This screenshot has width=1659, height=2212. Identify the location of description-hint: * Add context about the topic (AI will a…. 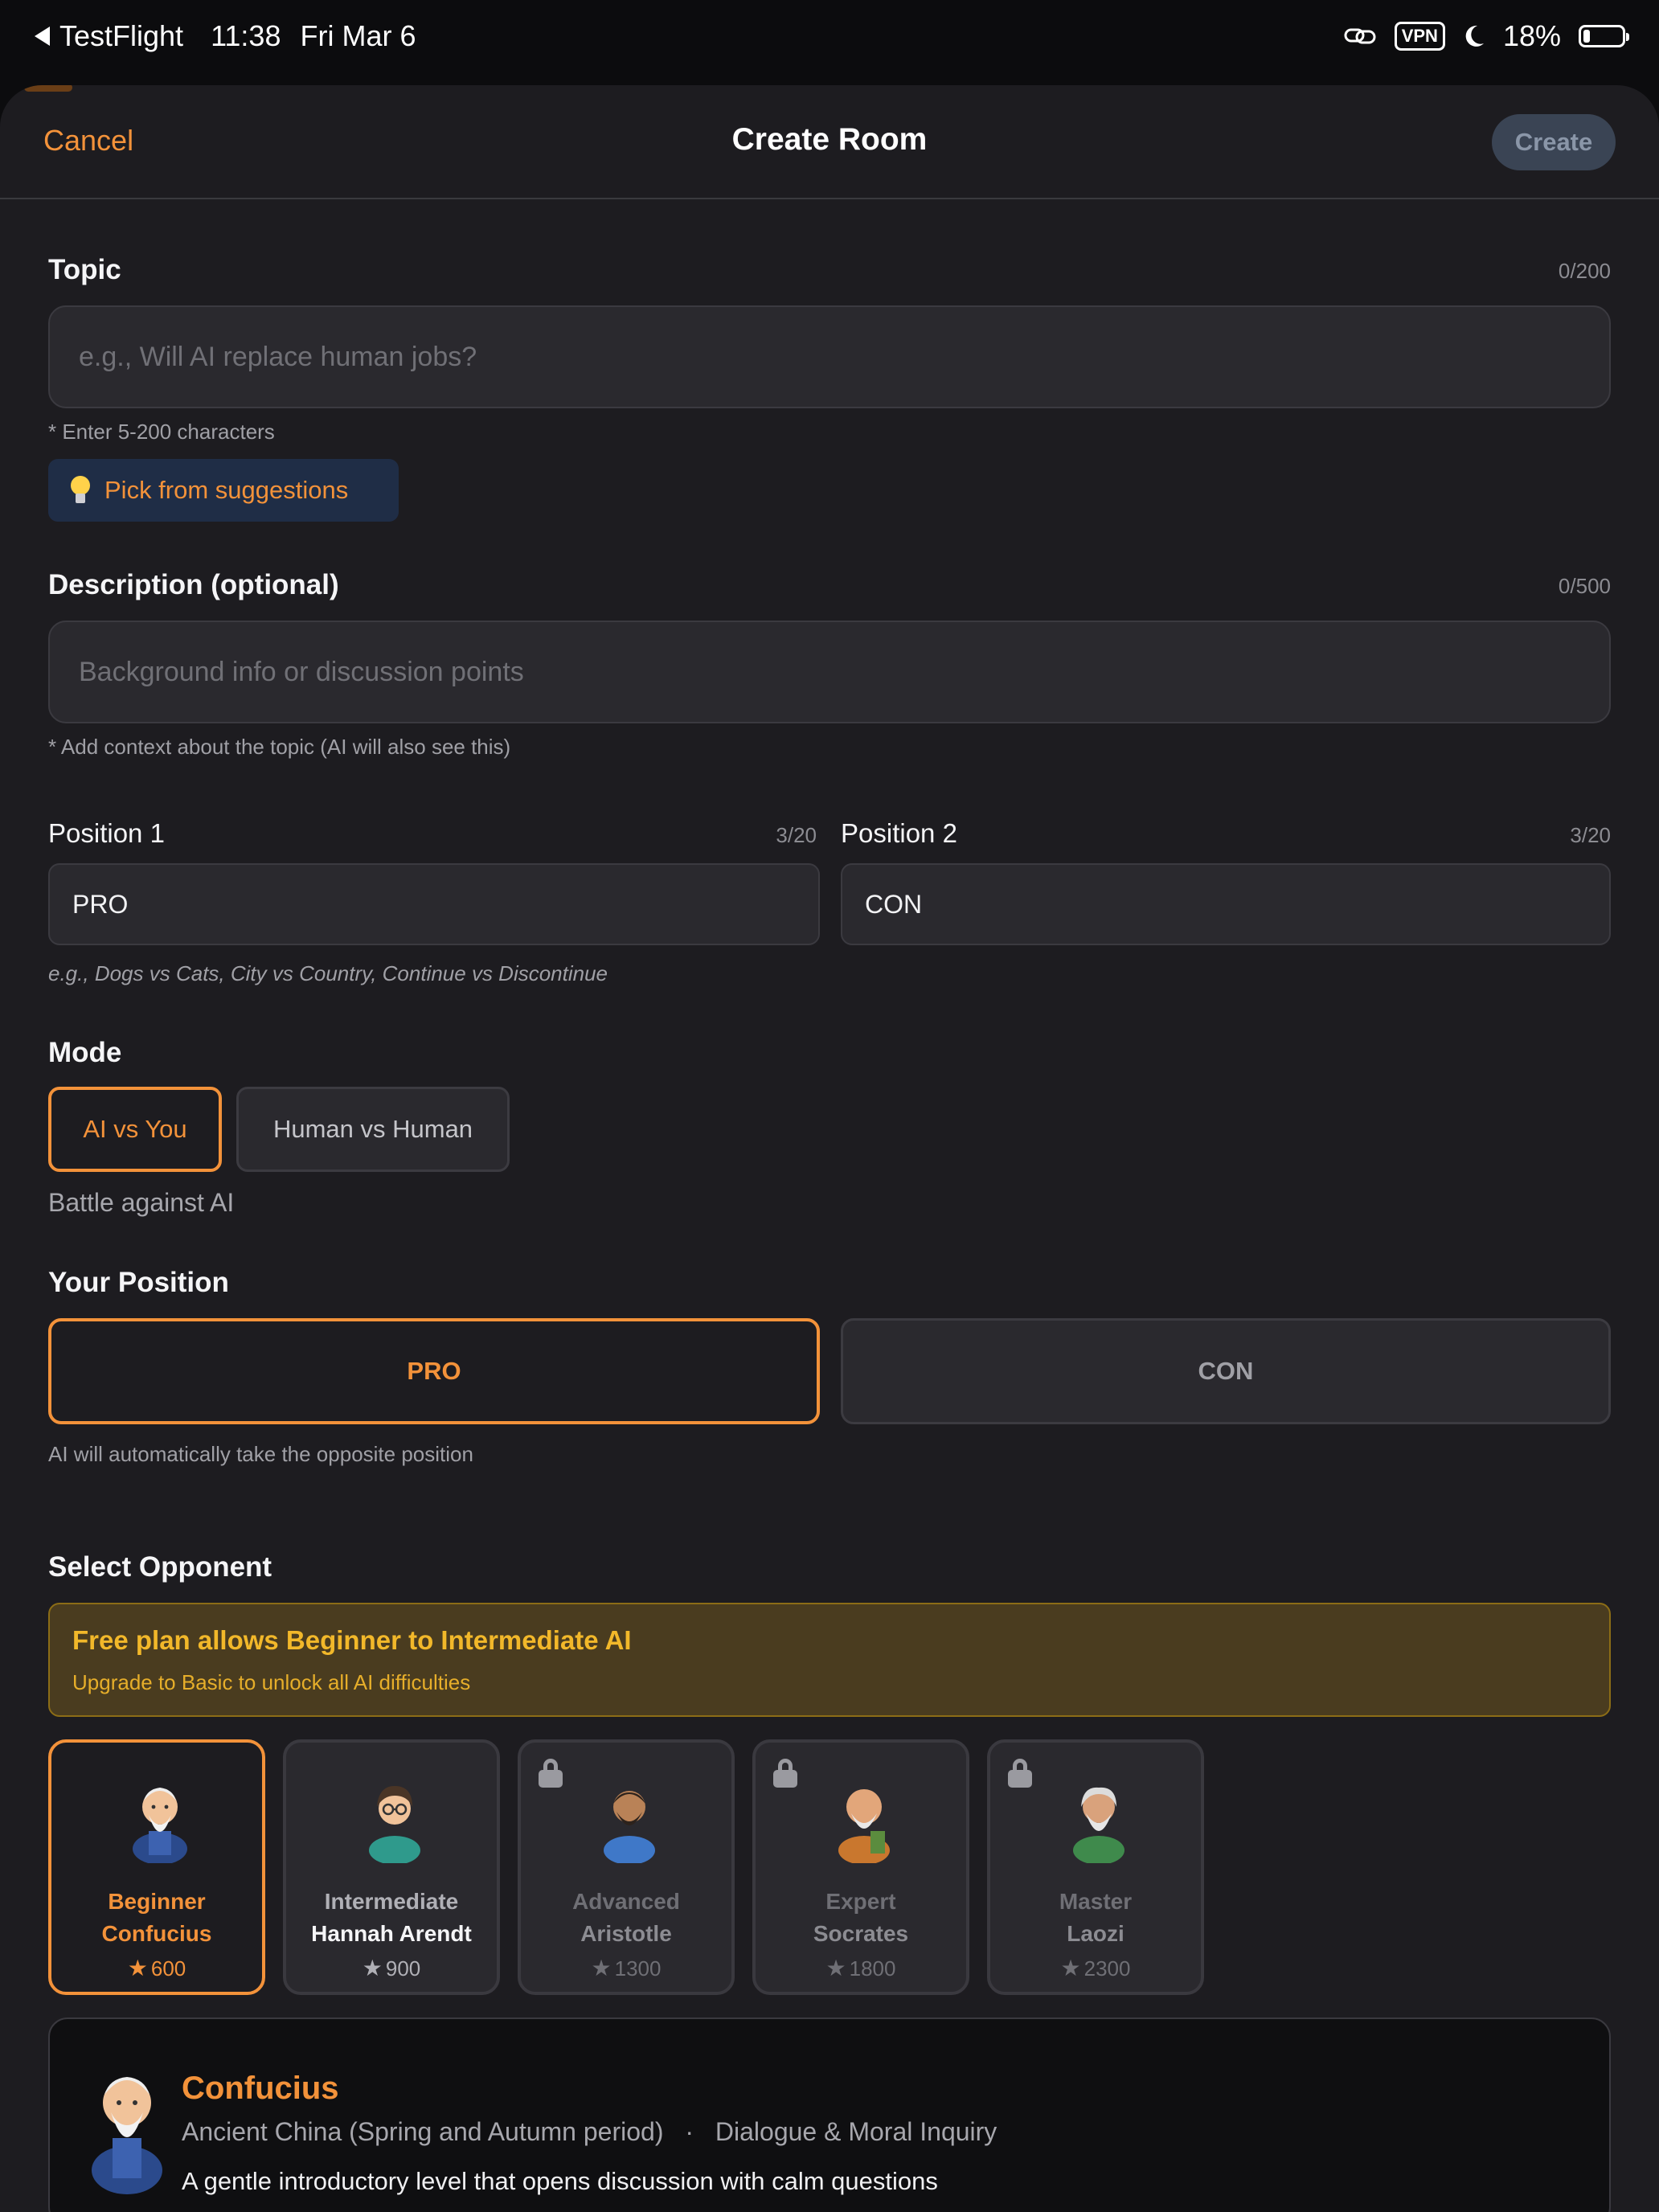
(279, 747).